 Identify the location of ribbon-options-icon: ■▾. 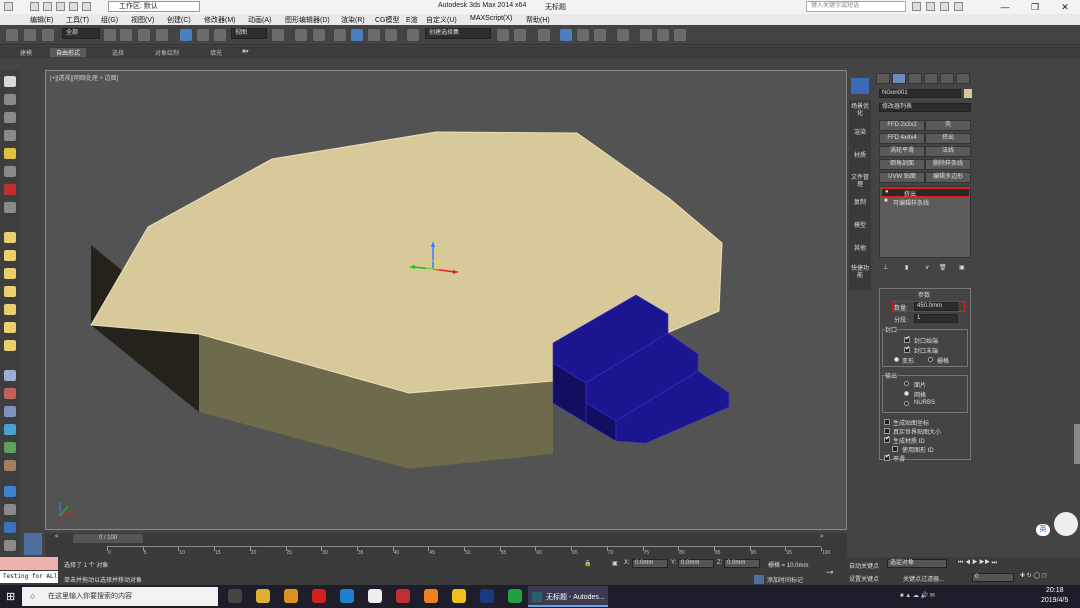
(245, 51).